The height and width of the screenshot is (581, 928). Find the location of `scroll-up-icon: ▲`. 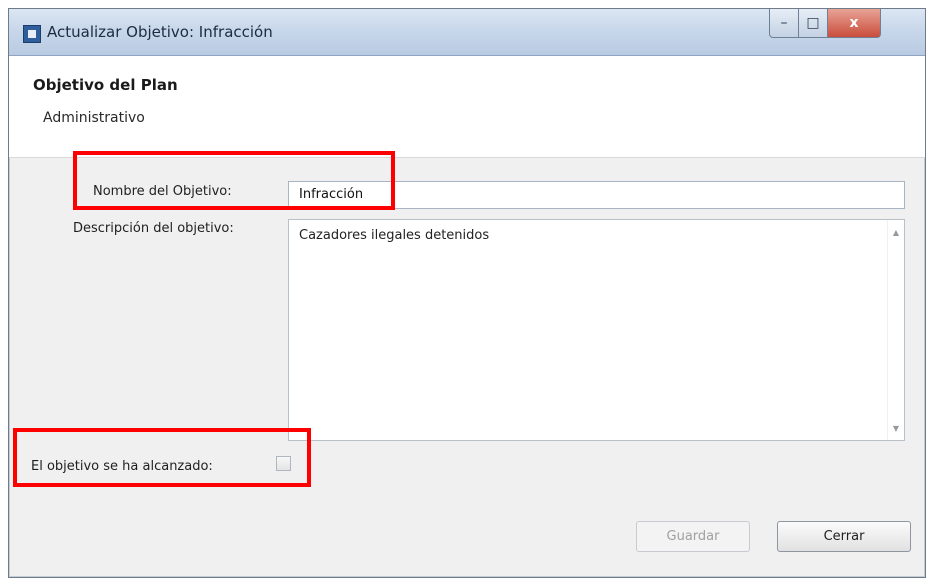

scroll-up-icon: ▲ is located at coordinates (896, 232).